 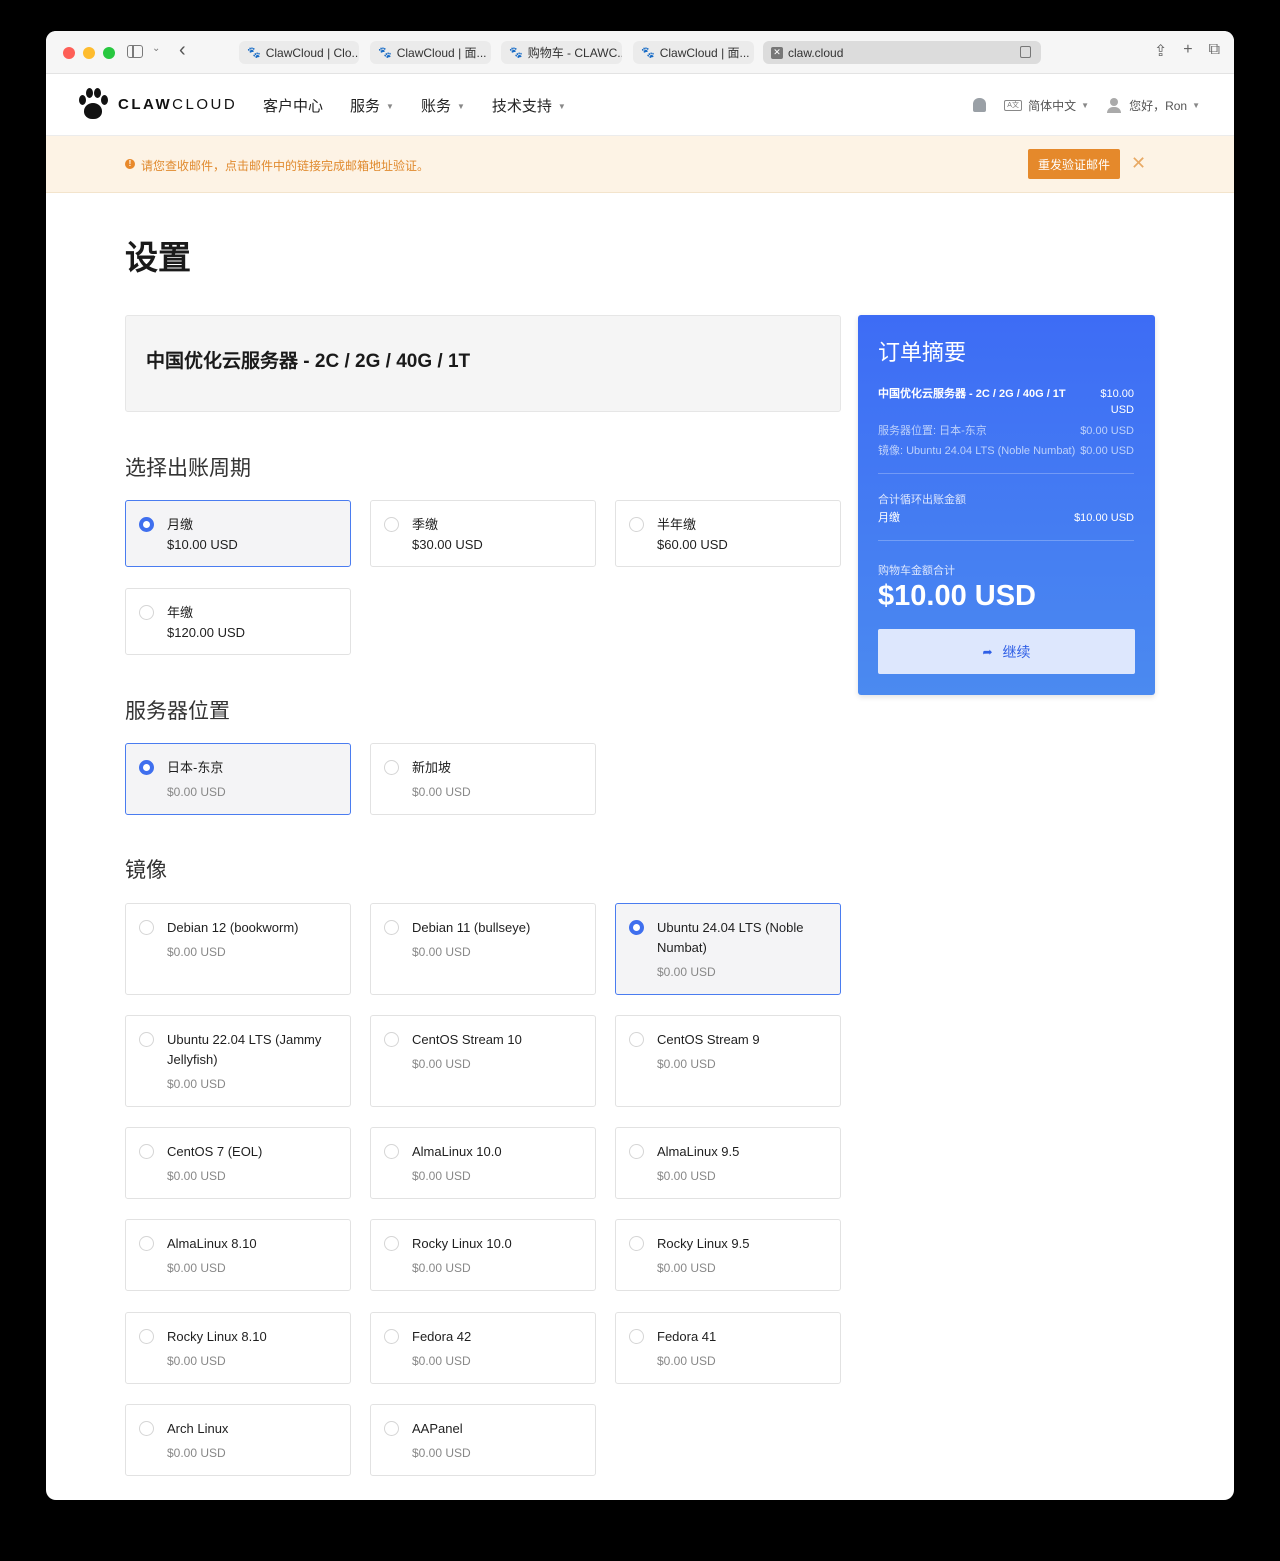 What do you see at coordinates (728, 1061) in the screenshot?
I see `image-option: CentOS Stream 9 $0.00 USD` at bounding box center [728, 1061].